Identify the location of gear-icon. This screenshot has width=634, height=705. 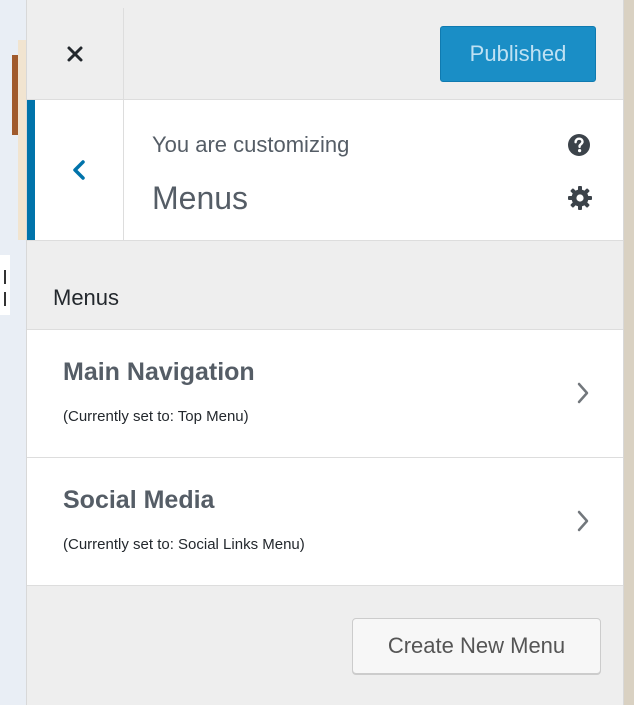
(580, 198).